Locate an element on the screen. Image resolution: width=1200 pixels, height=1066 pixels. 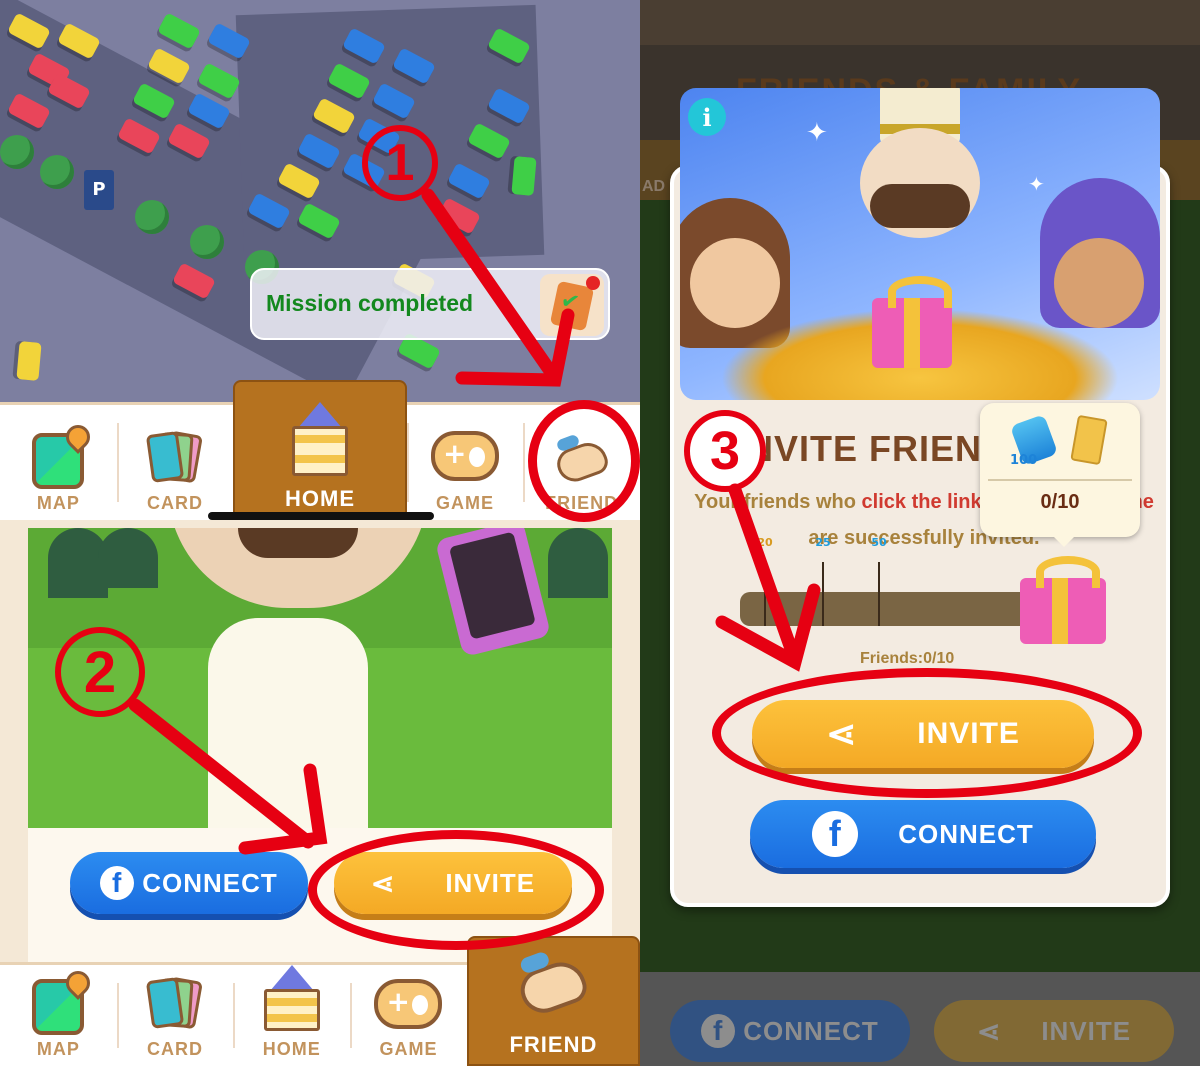
final-reward-gift-icon is located at coordinates (1063, 600).